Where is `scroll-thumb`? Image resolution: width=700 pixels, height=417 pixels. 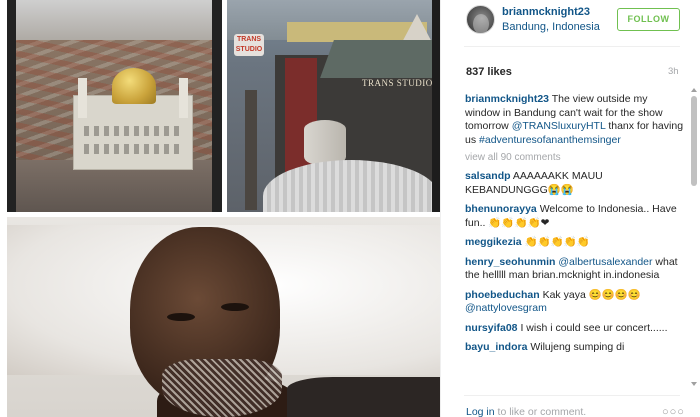 scroll-thumb is located at coordinates (694, 141).